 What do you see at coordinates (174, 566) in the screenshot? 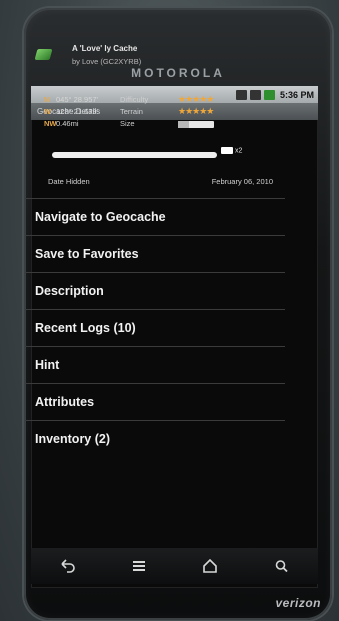
I see `android-nav-bar` at bounding box center [174, 566].